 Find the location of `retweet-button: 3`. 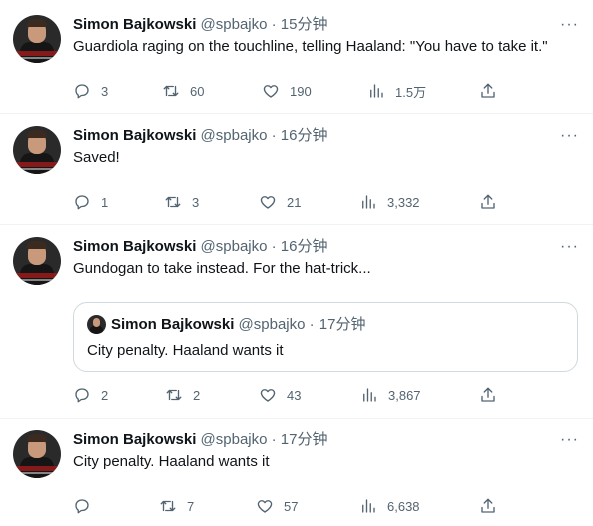

retweet-button: 3 is located at coordinates (181, 202).